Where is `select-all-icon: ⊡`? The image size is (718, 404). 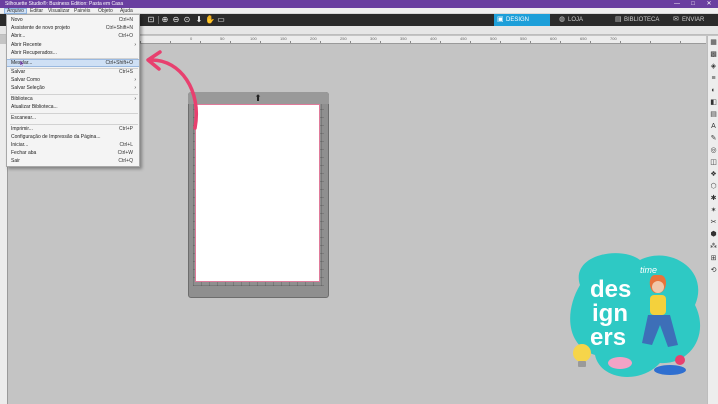
select-all-icon: ⊡ is located at coordinates (151, 20).